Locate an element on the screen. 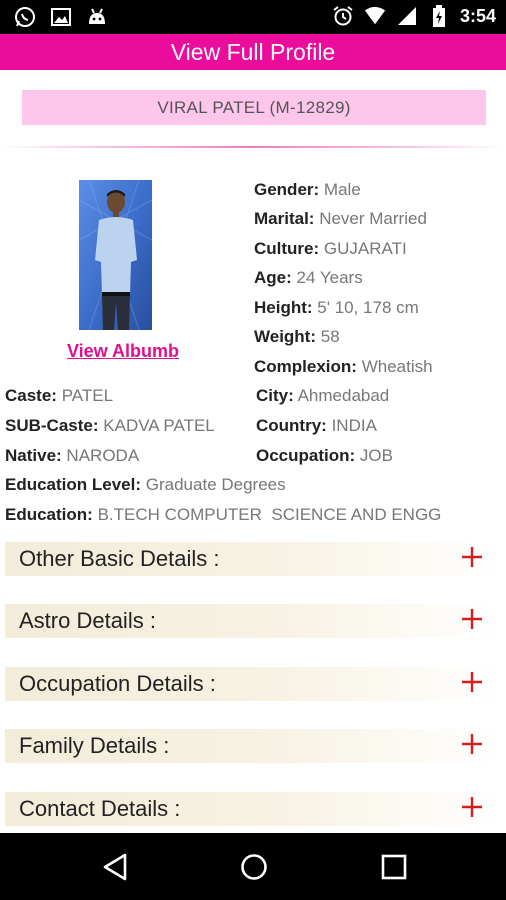 This screenshot has height=900, width=506. section-occupation-details: Occupation Details : is located at coordinates (252, 684).